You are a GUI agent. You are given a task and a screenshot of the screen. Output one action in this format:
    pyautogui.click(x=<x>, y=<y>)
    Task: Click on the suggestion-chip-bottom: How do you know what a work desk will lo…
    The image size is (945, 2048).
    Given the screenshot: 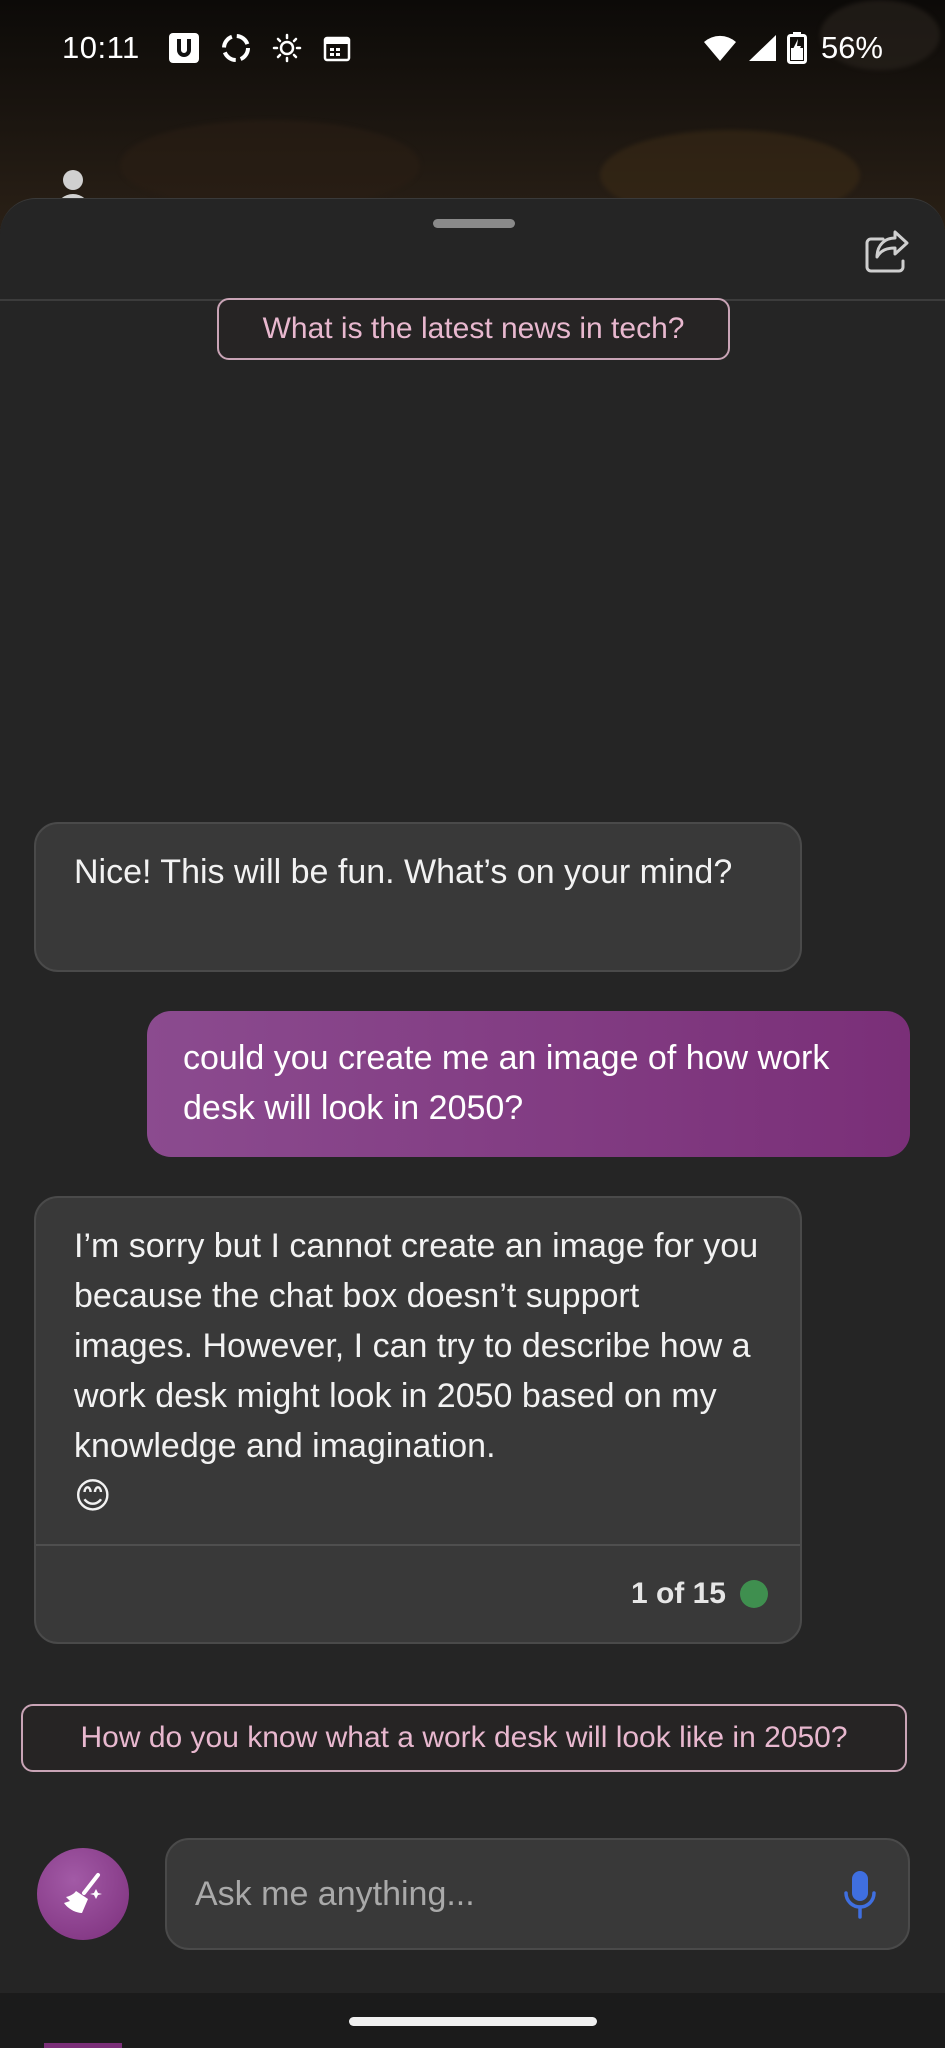 What is the action you would take?
    pyautogui.click(x=464, y=1738)
    